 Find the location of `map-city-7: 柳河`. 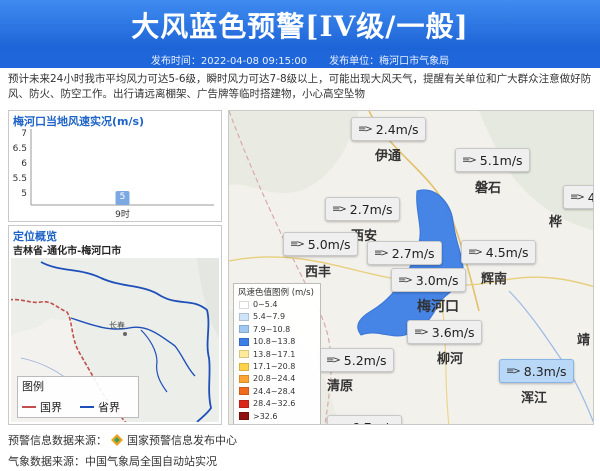

map-city-7: 柳河 is located at coordinates (450, 359).